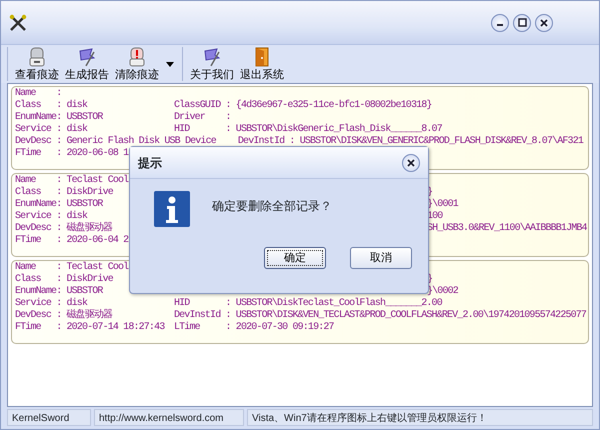  I want to click on cancel-button: 取消, so click(381, 258).